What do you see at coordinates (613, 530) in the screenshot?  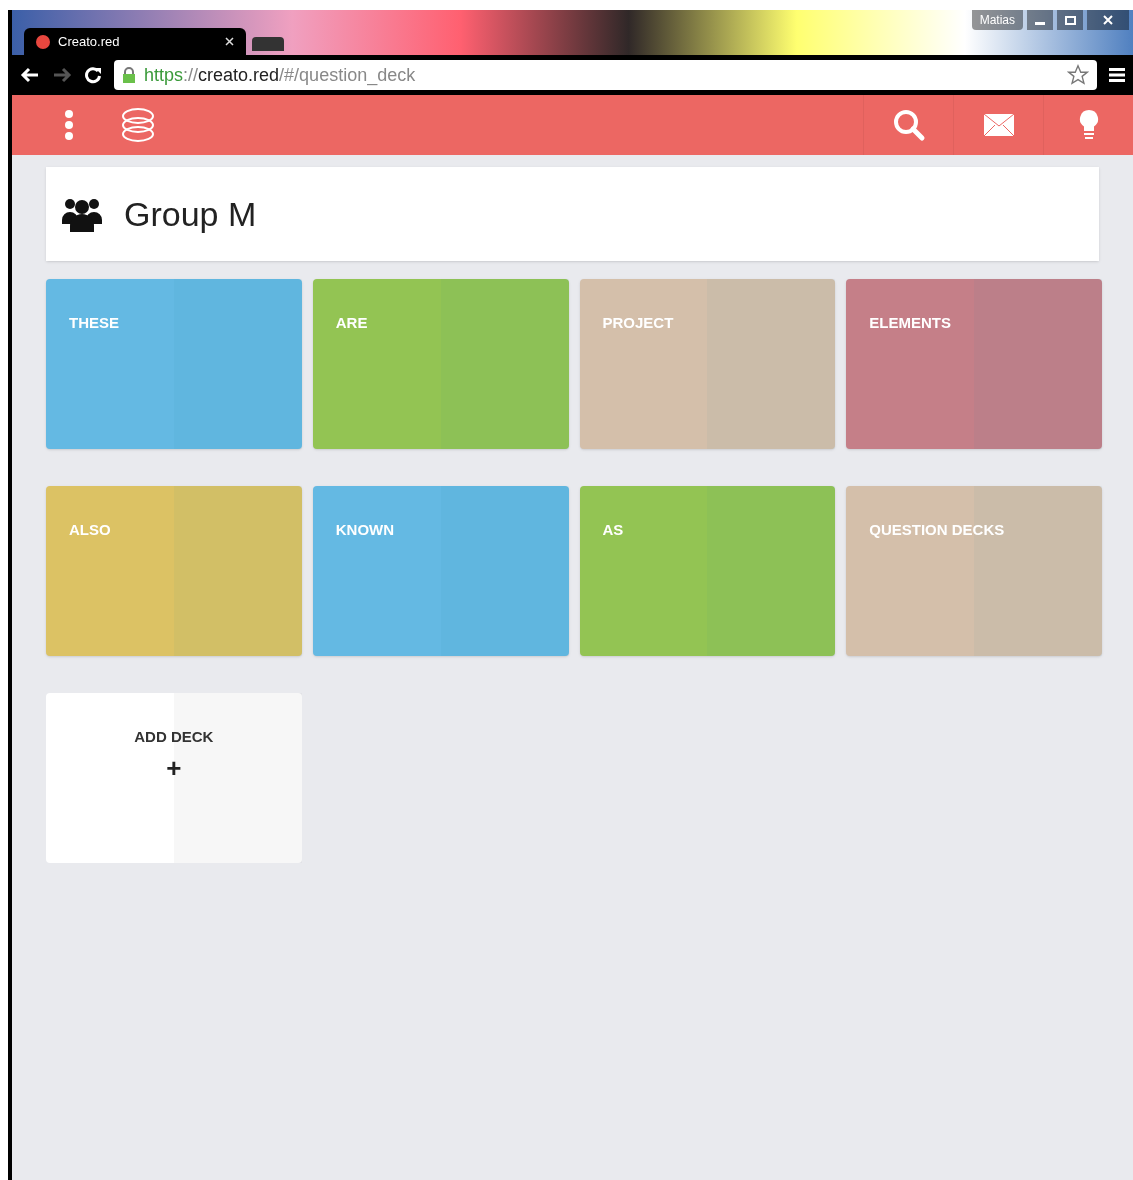 I see `deck-title: AS` at bounding box center [613, 530].